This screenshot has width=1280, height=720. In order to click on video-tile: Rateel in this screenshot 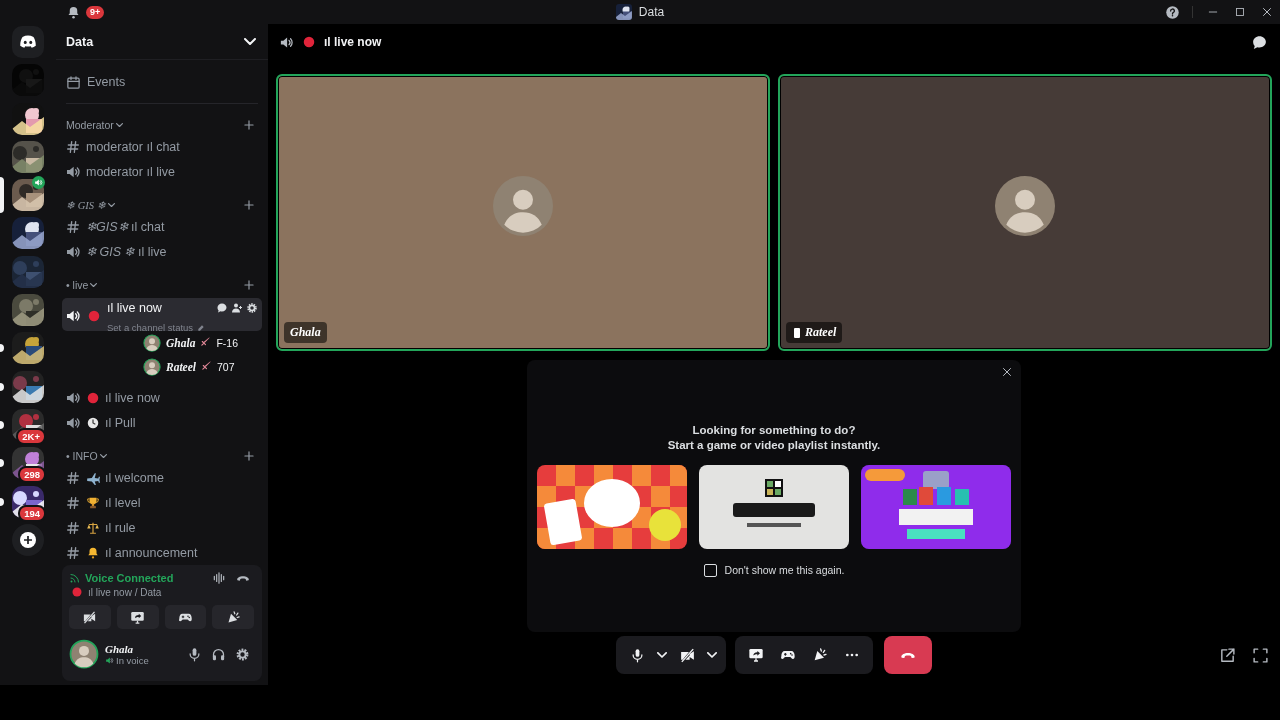, I will do `click(1025, 212)`.